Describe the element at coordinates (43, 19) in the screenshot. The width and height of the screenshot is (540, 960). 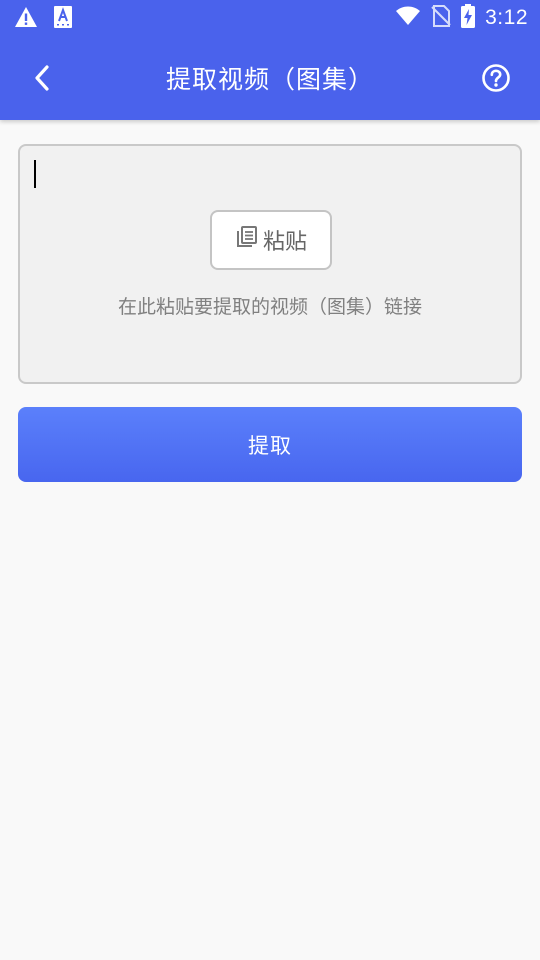
I see `status-left` at that location.